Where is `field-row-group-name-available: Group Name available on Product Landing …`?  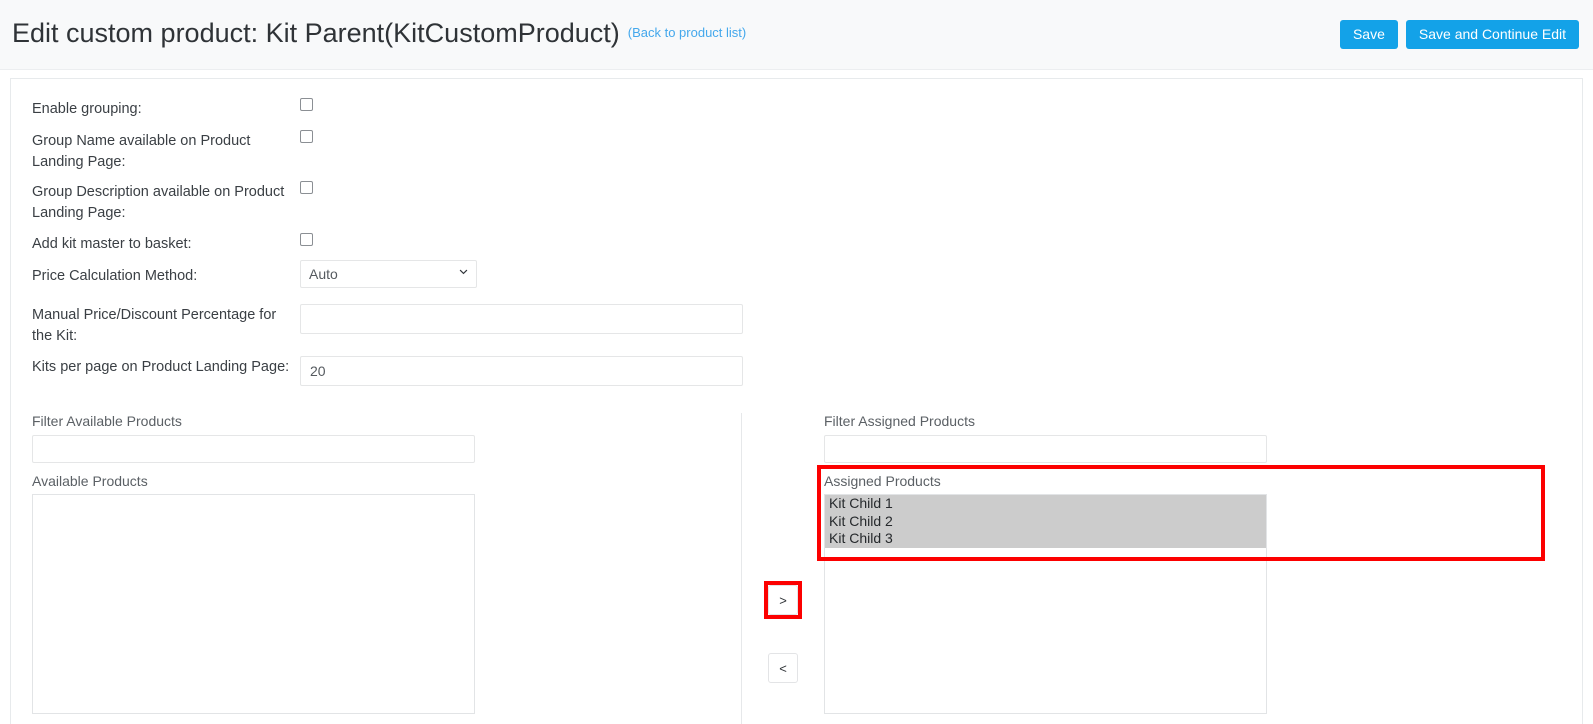
field-row-group-name-available: Group Name available on Product Landing … is located at coordinates (158, 152).